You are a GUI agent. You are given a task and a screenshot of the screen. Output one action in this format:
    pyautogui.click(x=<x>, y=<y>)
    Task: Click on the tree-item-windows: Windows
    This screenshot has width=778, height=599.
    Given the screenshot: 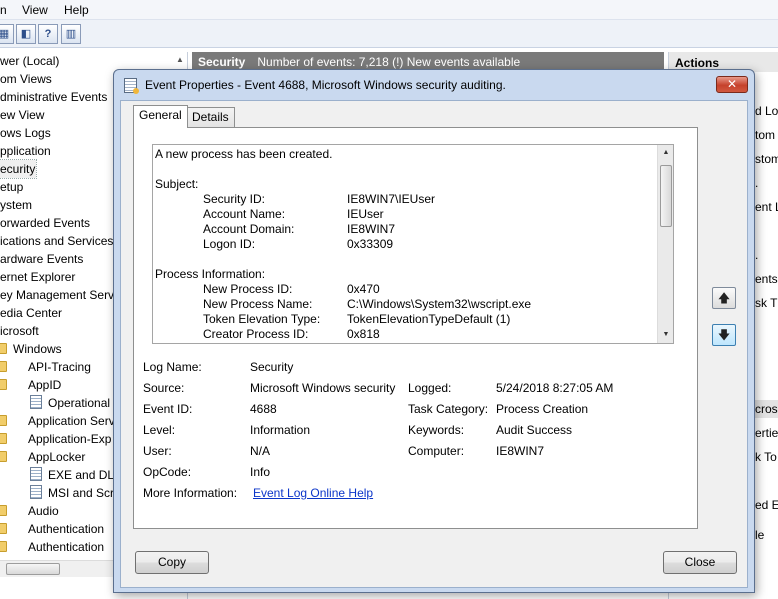 What is the action you would take?
    pyautogui.click(x=31, y=349)
    